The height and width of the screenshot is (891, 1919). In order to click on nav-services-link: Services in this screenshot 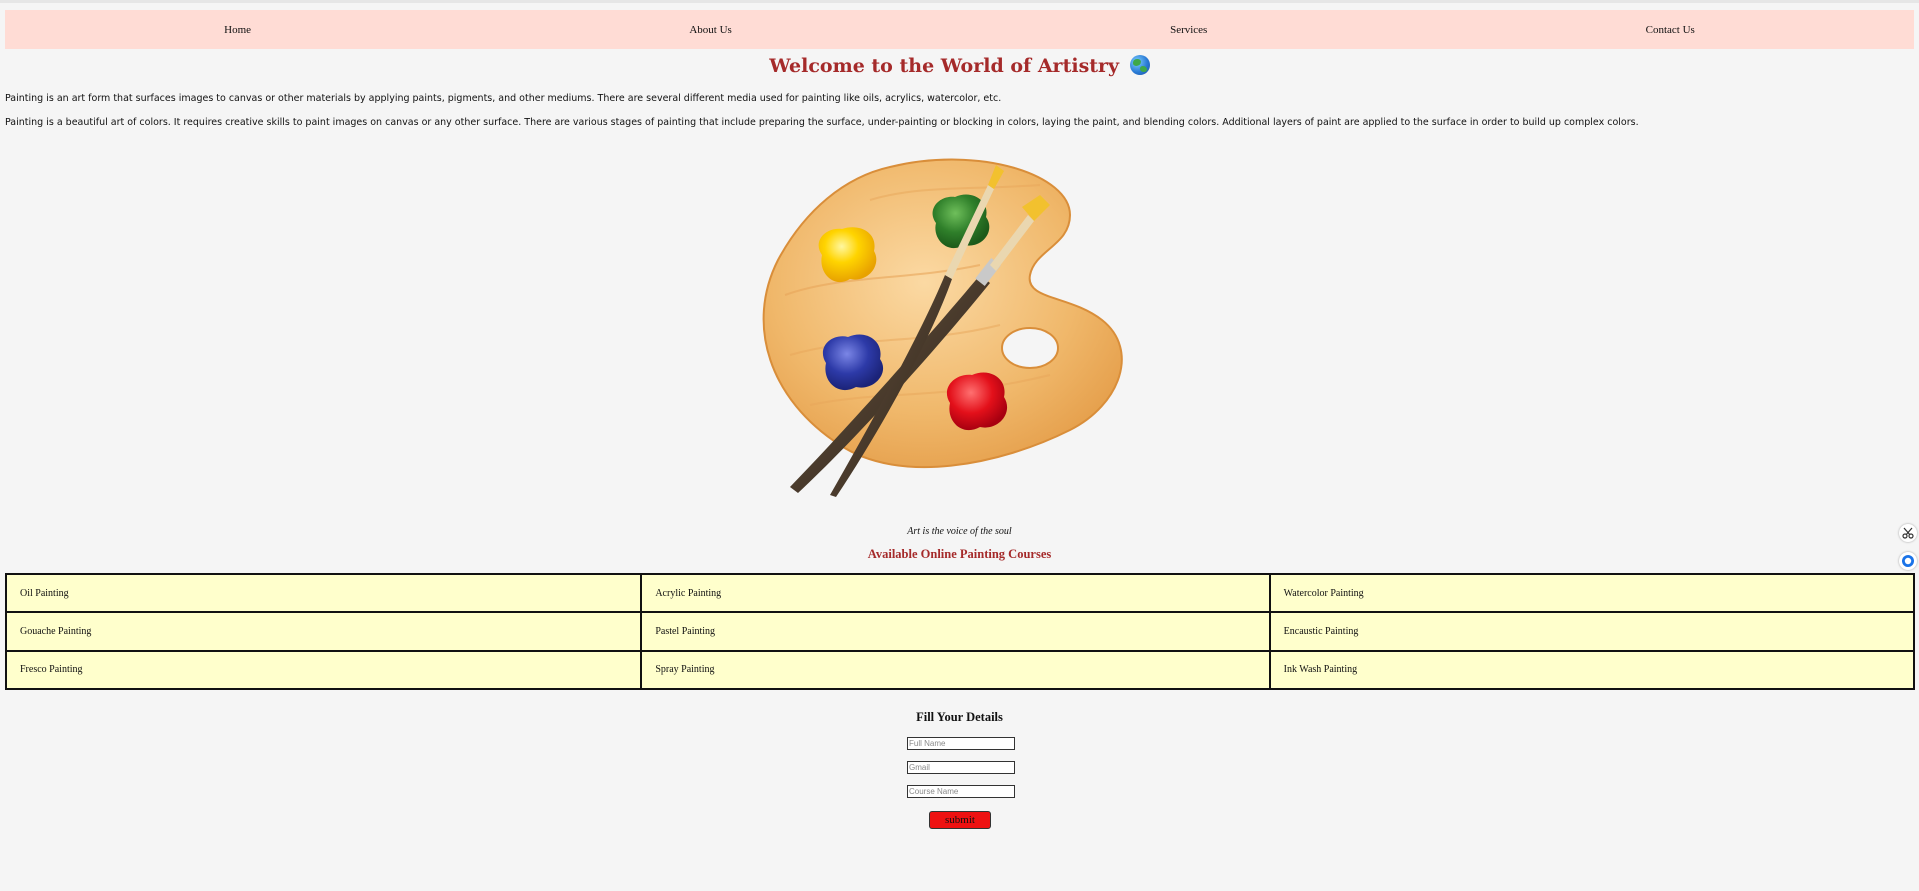, I will do `click(1188, 30)`.